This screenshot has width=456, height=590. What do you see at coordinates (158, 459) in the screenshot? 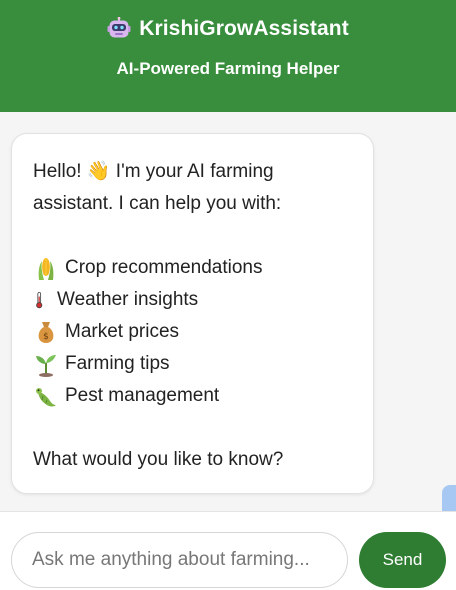
I see `message-closing: What would you like to know?` at bounding box center [158, 459].